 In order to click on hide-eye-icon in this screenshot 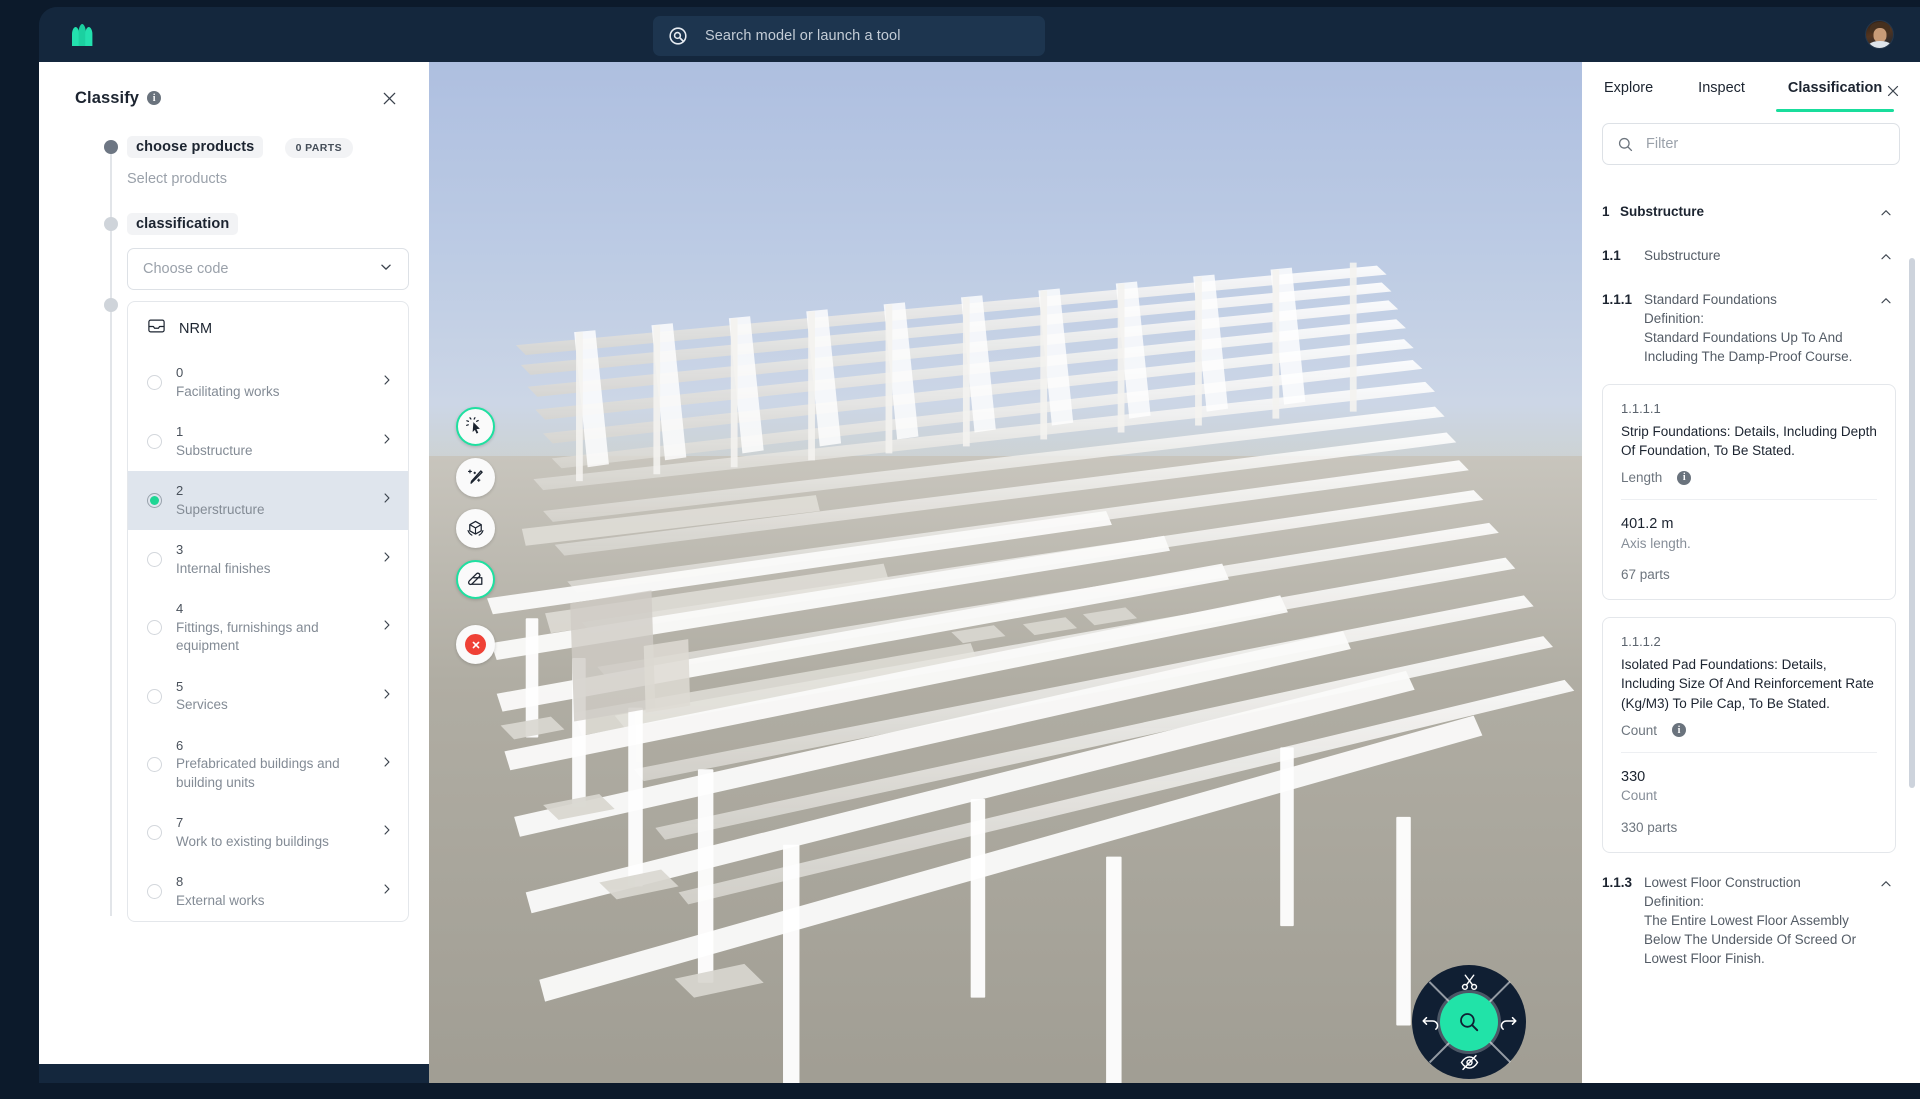, I will do `click(1469, 1062)`.